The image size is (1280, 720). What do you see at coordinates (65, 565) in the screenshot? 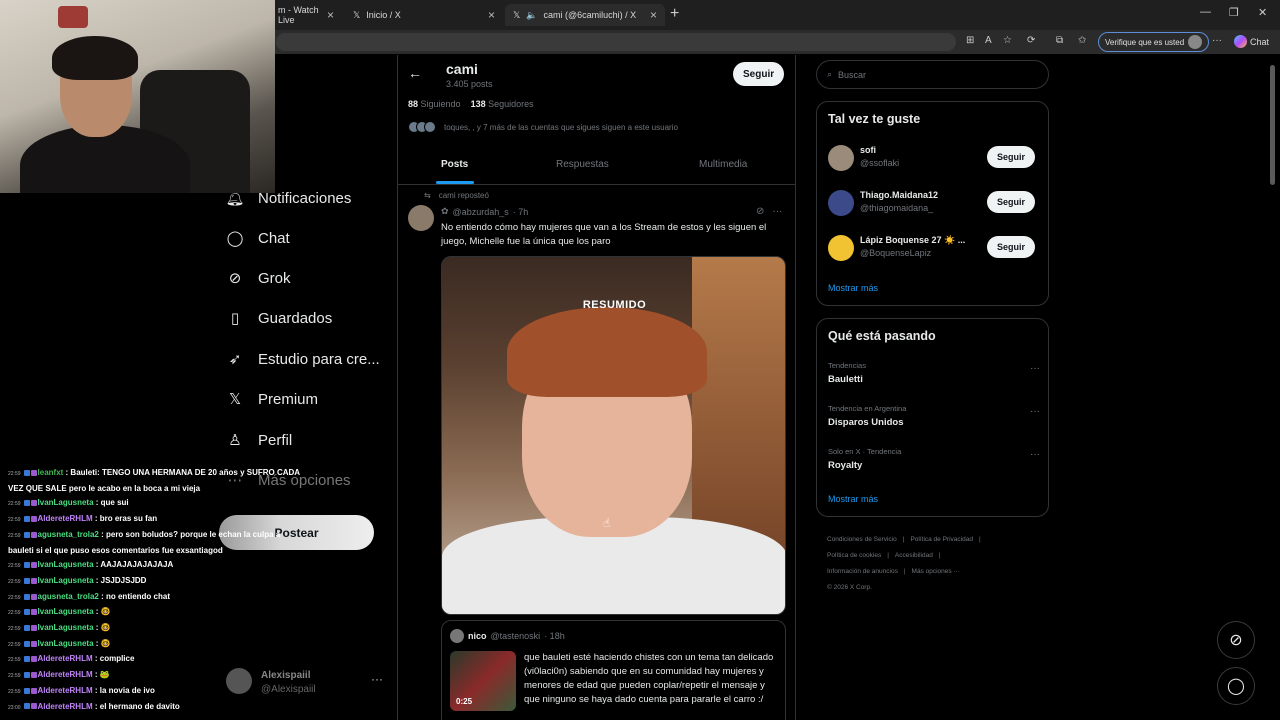
I see `chat-username: IvanLagusneta` at bounding box center [65, 565].